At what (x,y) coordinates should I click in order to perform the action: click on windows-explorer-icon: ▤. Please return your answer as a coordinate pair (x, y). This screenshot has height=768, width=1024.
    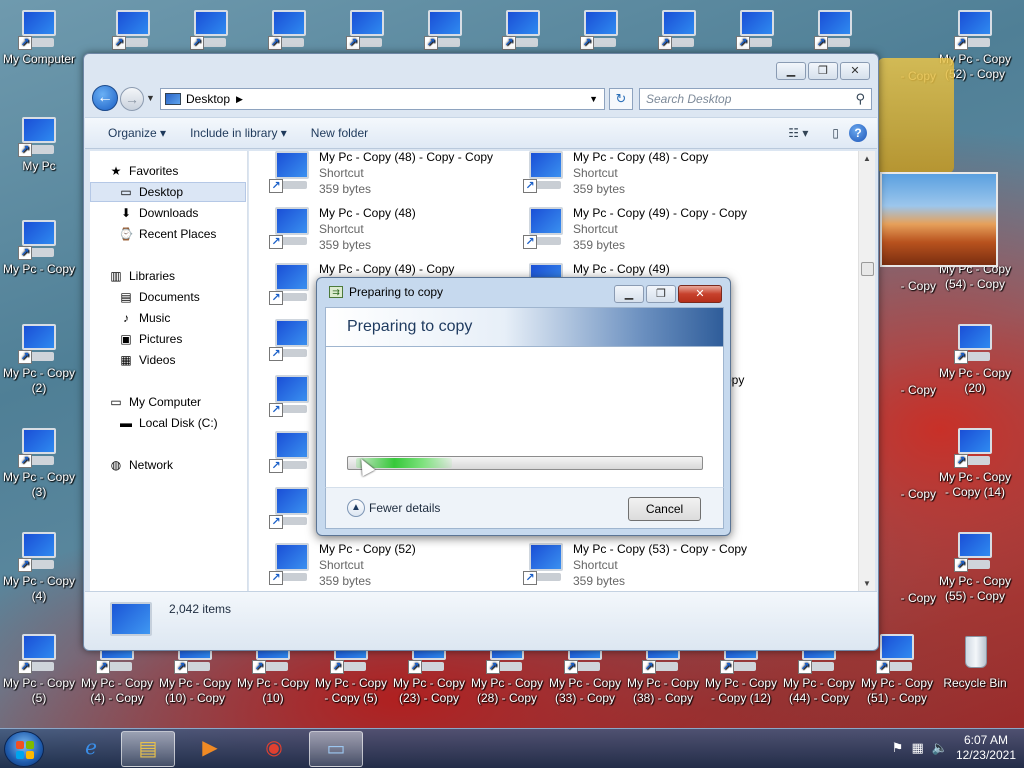
    Looking at the image, I should click on (148, 749).